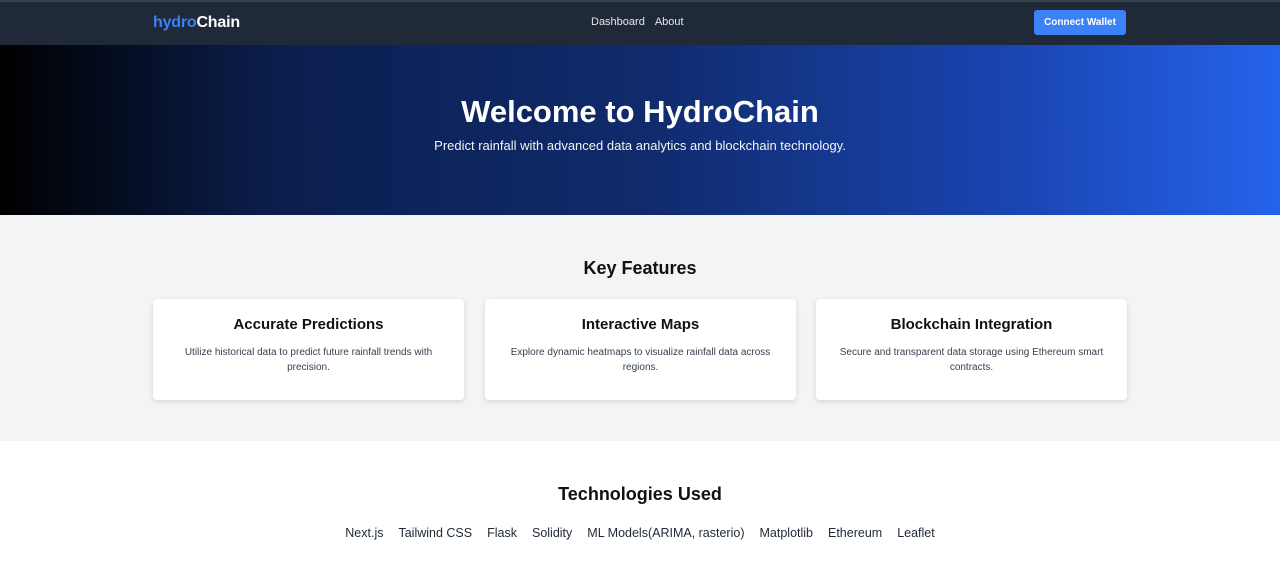 Image resolution: width=1280 pixels, height=580 pixels. What do you see at coordinates (640, 268) in the screenshot?
I see `features-title: Key Features` at bounding box center [640, 268].